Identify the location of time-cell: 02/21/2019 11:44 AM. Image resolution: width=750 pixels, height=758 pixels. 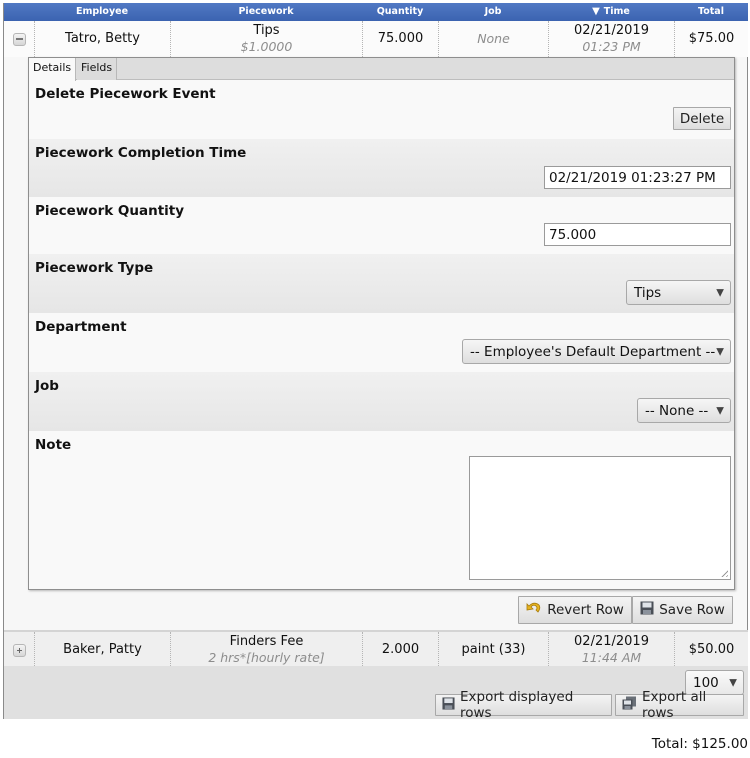
(611, 650).